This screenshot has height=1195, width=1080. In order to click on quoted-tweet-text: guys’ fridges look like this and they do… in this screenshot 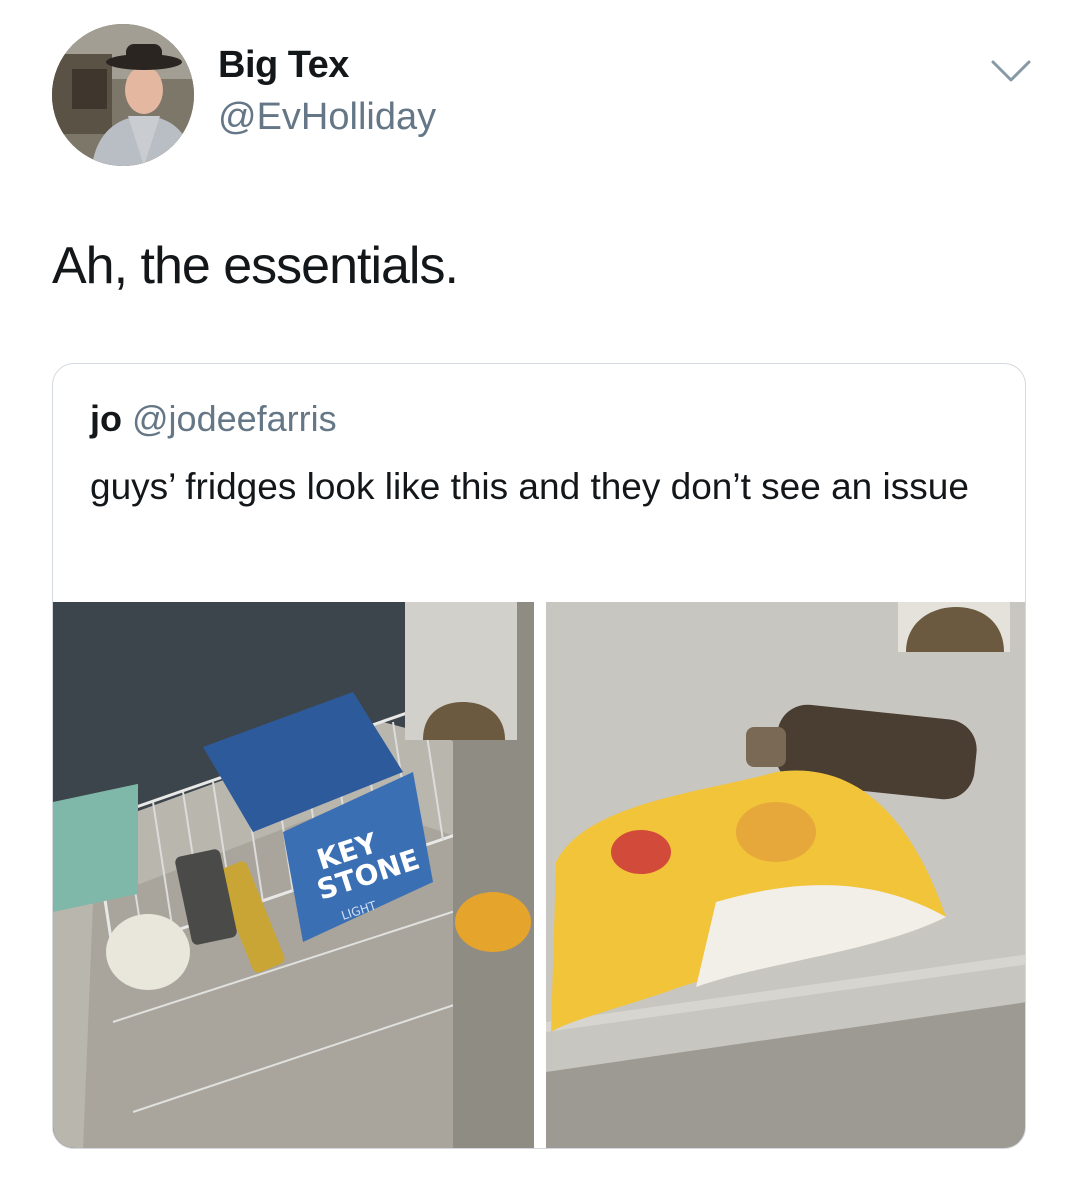, I will do `click(529, 486)`.